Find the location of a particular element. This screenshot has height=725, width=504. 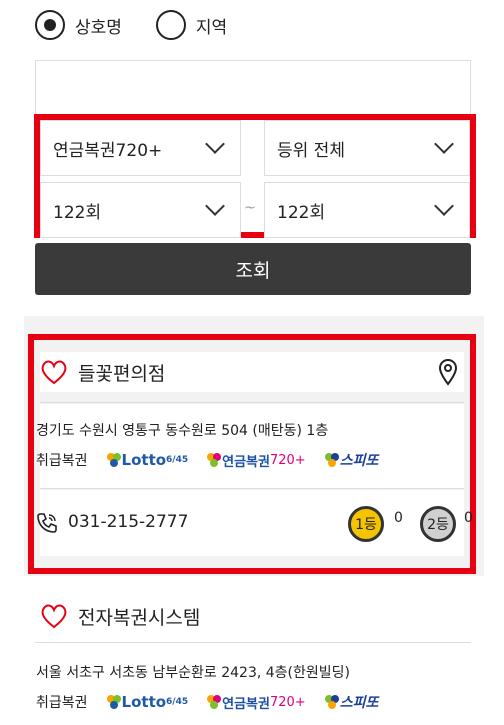

map-pin-icon is located at coordinates (448, 372).